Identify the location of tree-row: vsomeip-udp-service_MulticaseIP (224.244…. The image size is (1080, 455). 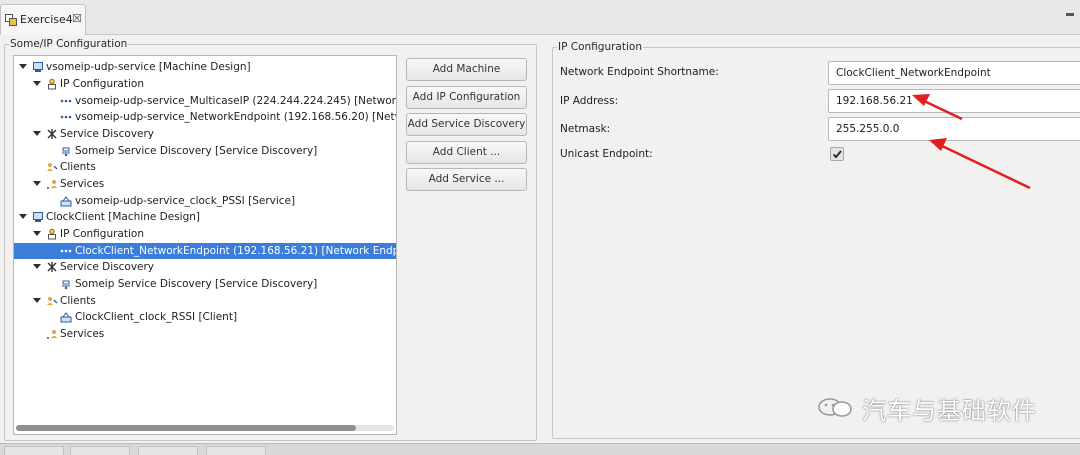
(205, 101).